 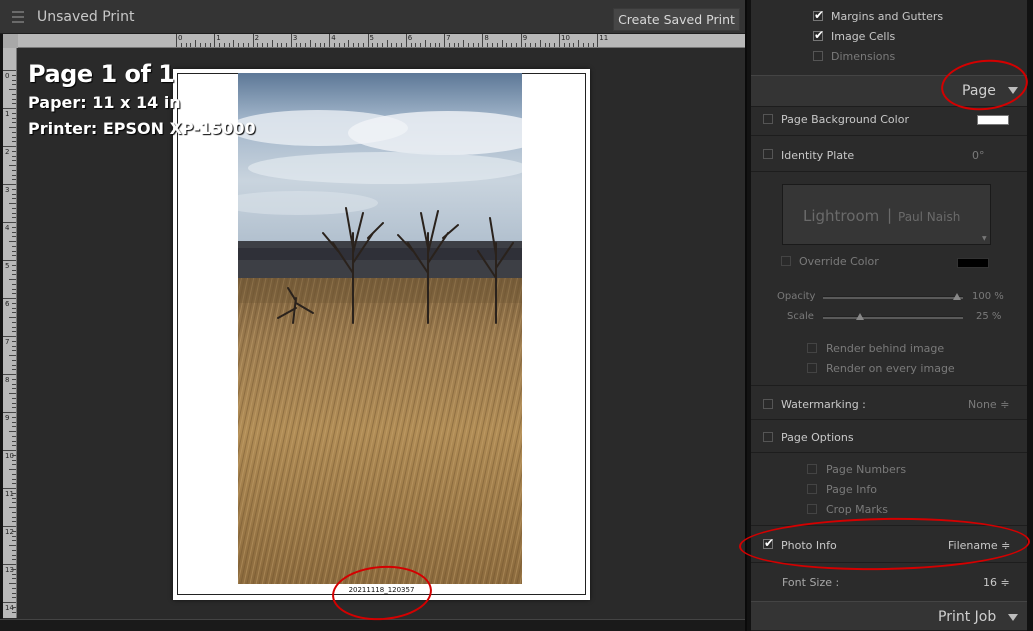 What do you see at coordinates (818, 56) in the screenshot?
I see `dimensions-checkbox` at bounding box center [818, 56].